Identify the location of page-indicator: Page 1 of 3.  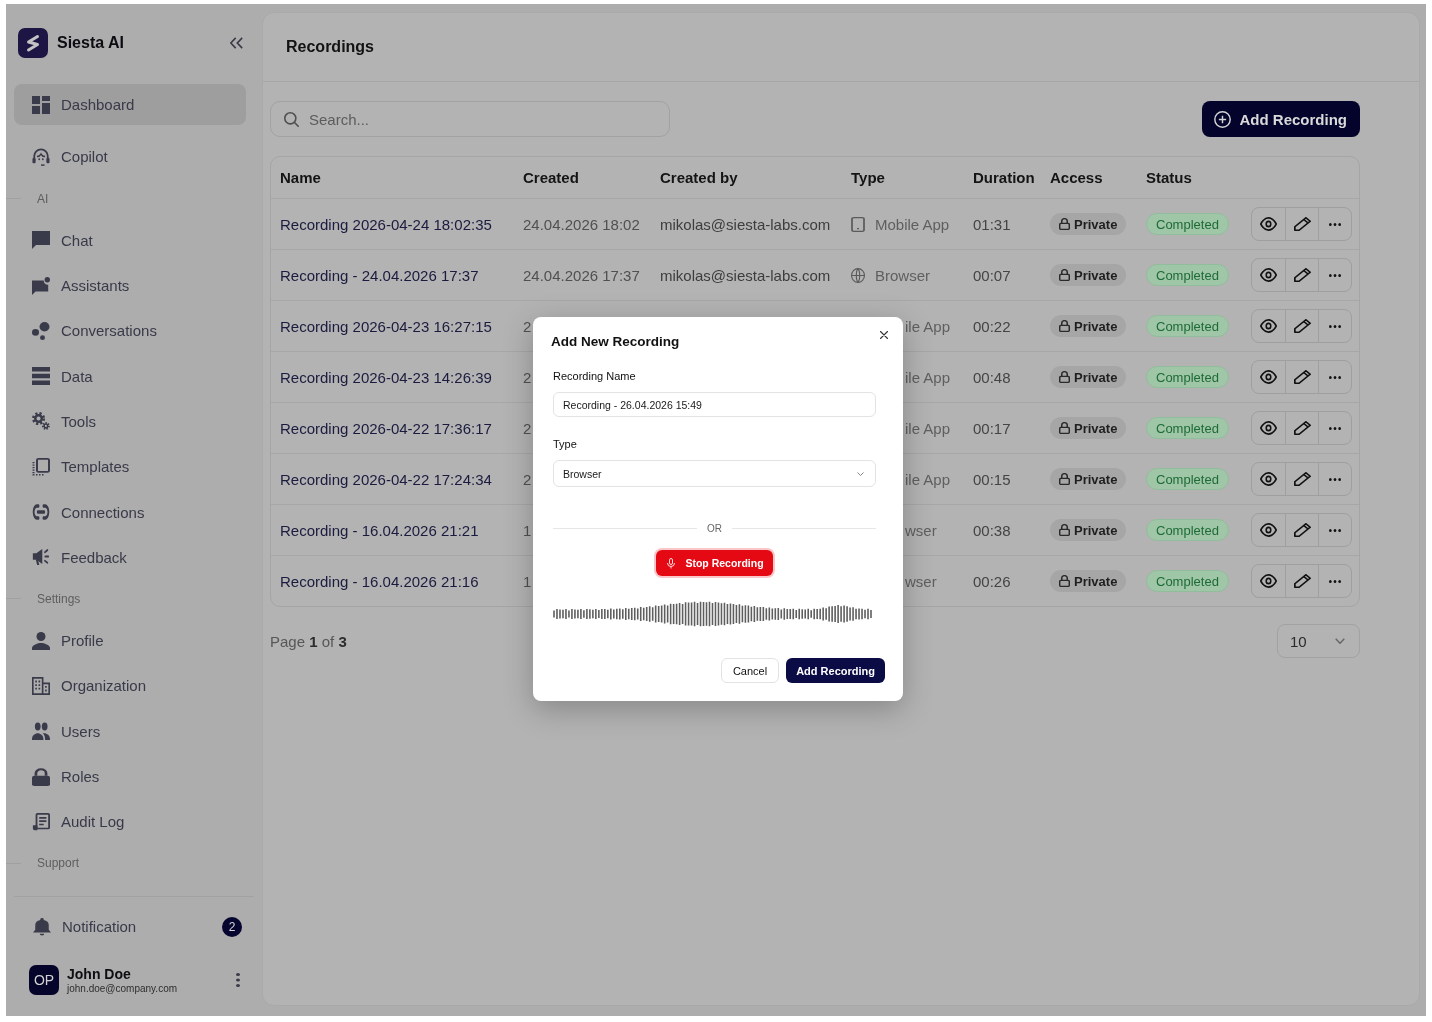
(308, 641).